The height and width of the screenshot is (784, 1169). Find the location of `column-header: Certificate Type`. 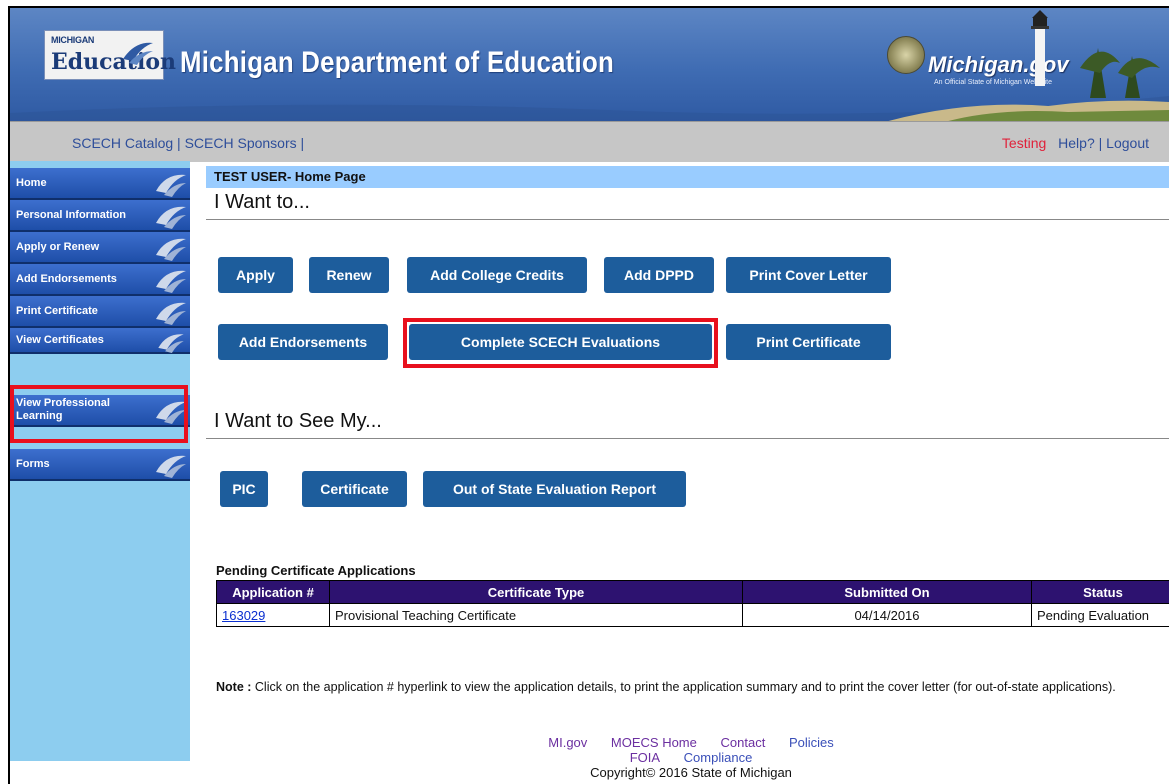

column-header: Certificate Type is located at coordinates (536, 592).